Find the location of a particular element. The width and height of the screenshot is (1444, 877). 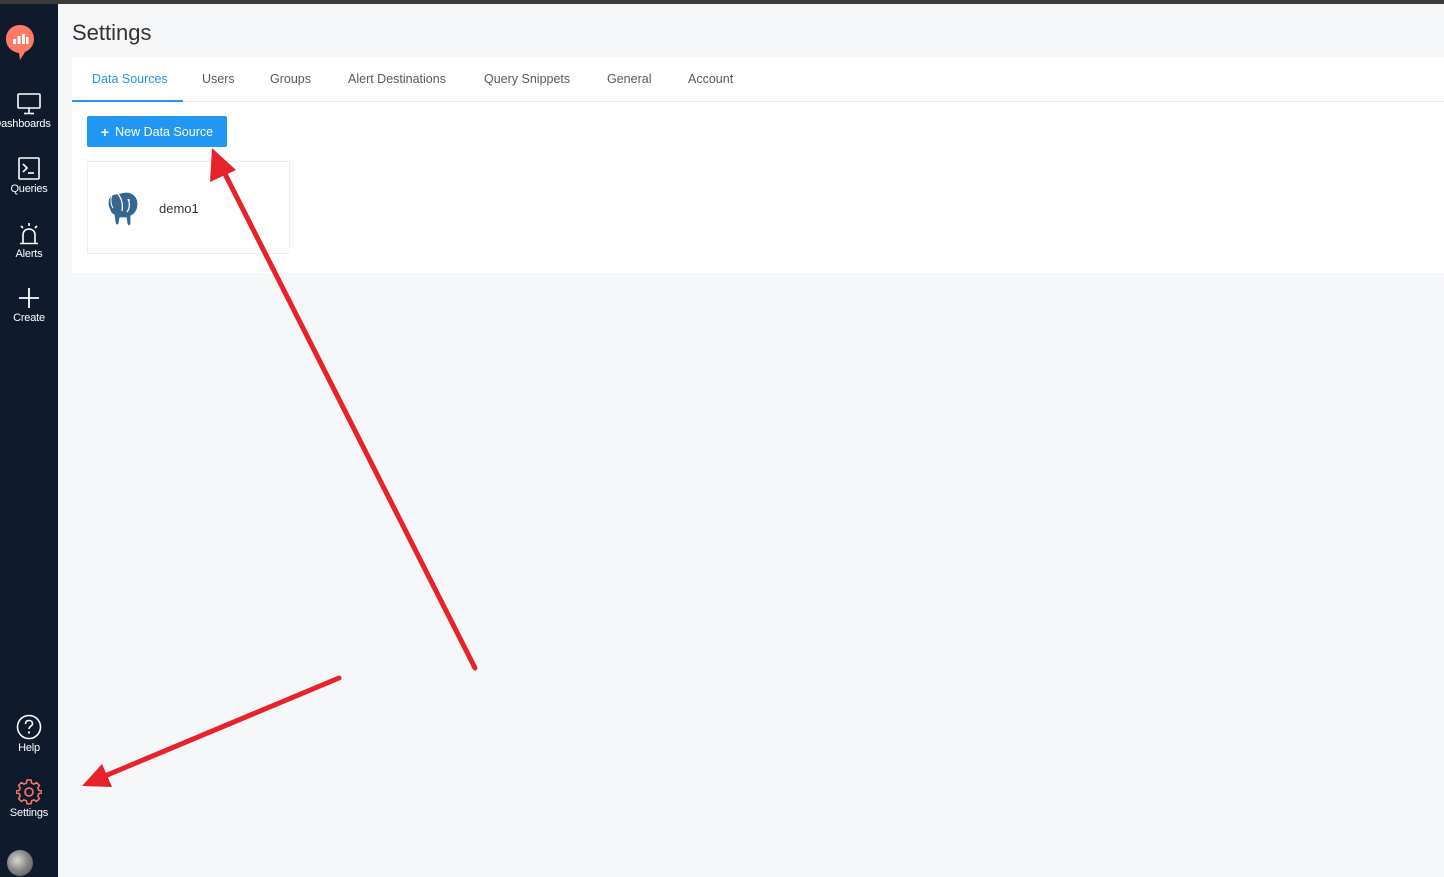

data-source-name: demo1 is located at coordinates (179, 208).